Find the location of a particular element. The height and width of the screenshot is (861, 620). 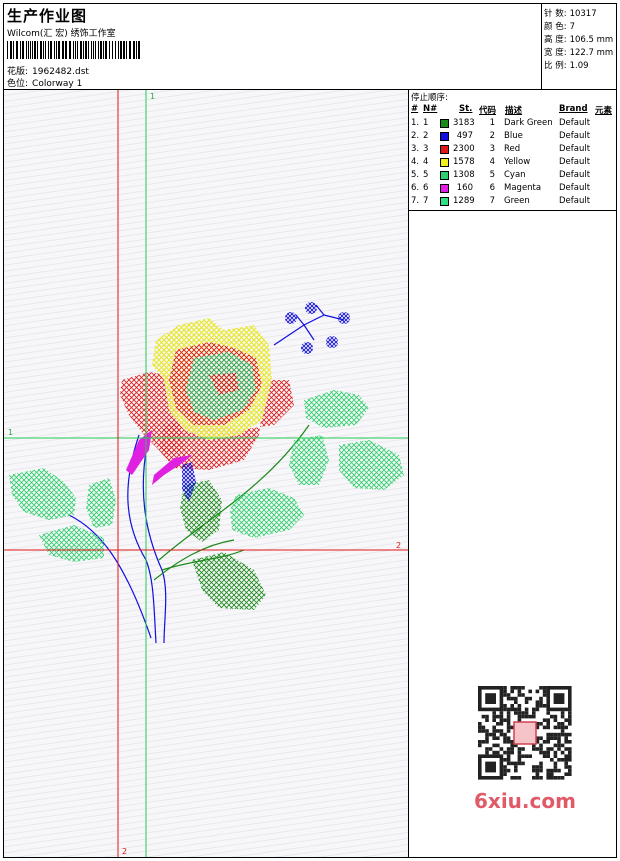

table-row: 2. 2 497 2 Blue Default is located at coordinates (512, 137).